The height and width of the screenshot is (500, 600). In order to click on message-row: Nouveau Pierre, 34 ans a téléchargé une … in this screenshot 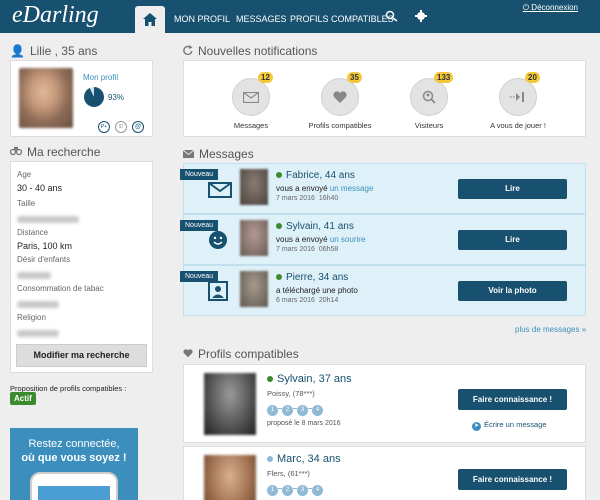, I will do `click(383, 290)`.